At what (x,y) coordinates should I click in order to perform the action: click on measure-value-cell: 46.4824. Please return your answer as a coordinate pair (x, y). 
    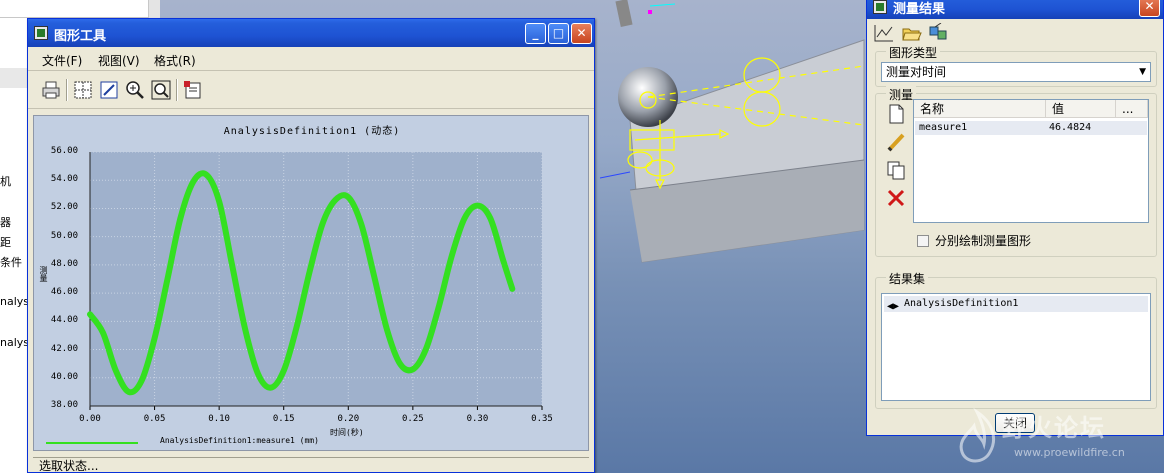
    Looking at the image, I should click on (1070, 127).